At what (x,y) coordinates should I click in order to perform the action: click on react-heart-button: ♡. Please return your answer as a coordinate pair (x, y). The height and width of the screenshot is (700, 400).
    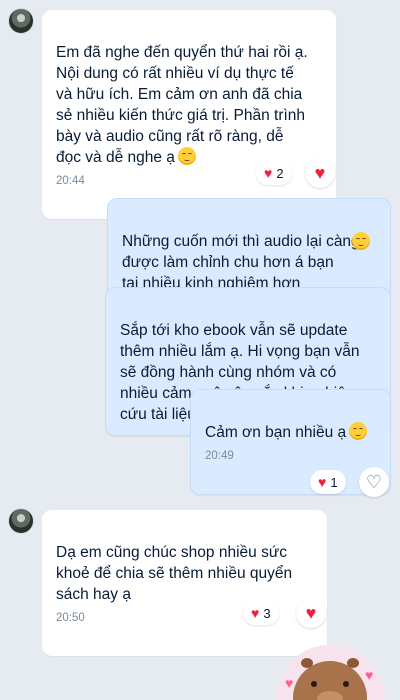
    Looking at the image, I should click on (374, 482).